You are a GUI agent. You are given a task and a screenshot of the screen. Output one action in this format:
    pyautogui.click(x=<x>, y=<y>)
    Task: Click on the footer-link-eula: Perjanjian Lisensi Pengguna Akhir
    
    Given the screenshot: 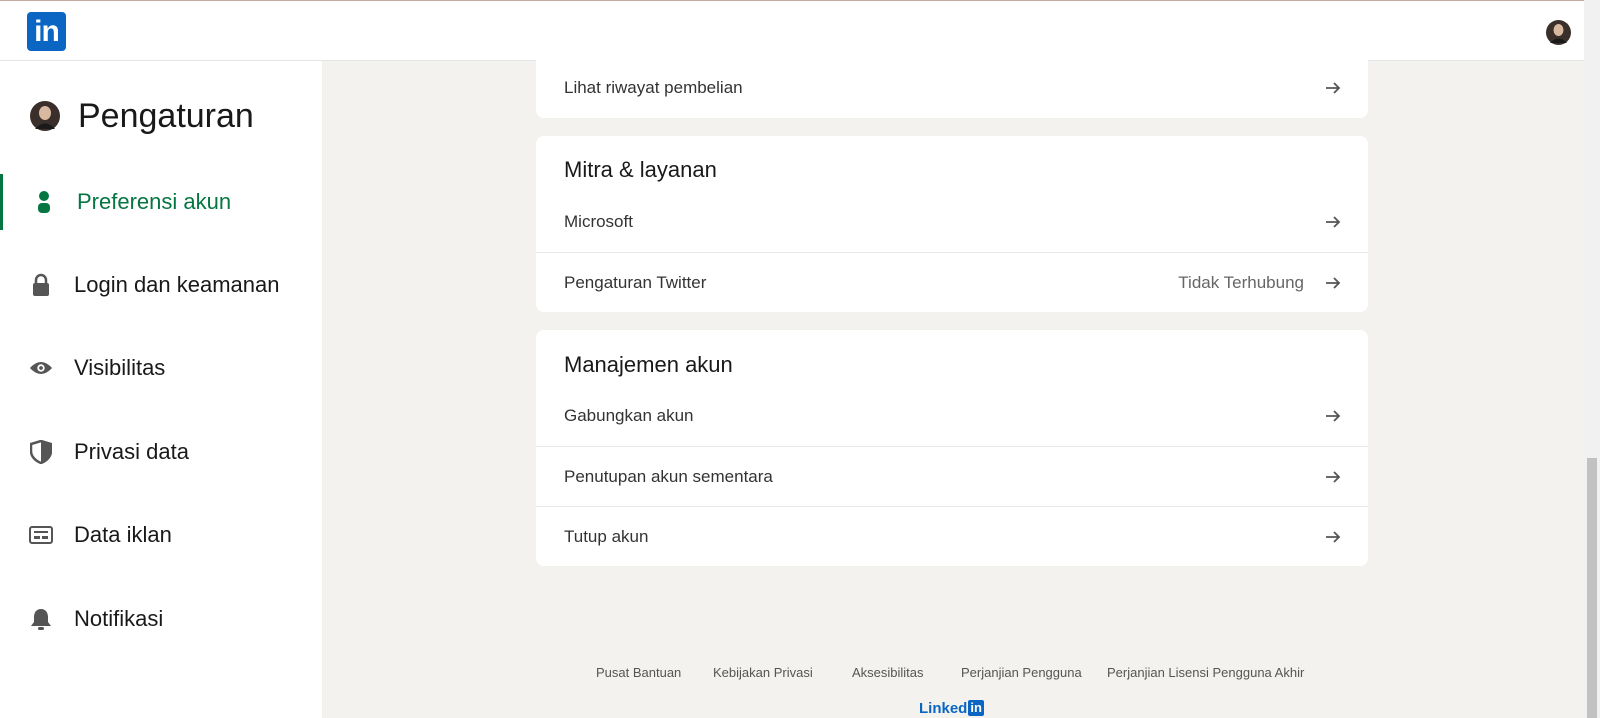 What is the action you would take?
    pyautogui.click(x=1205, y=672)
    